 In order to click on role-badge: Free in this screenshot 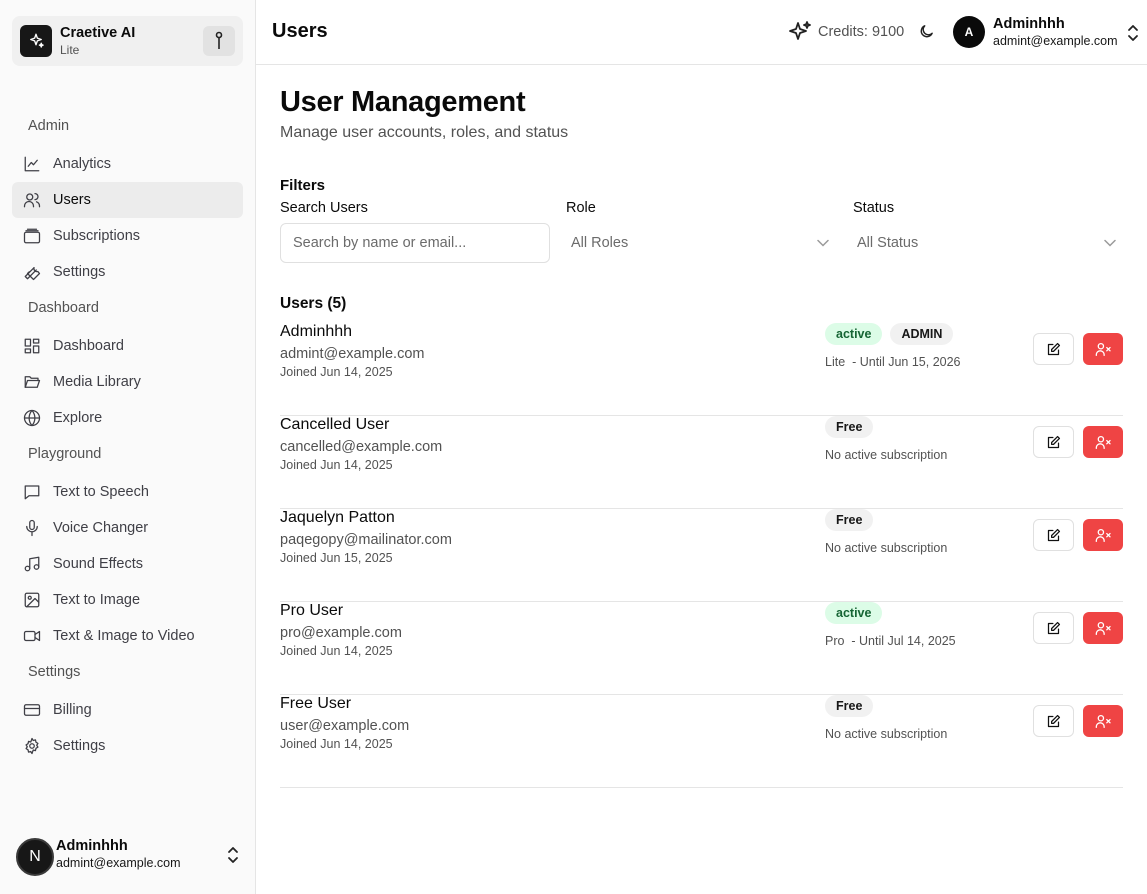, I will do `click(849, 706)`.